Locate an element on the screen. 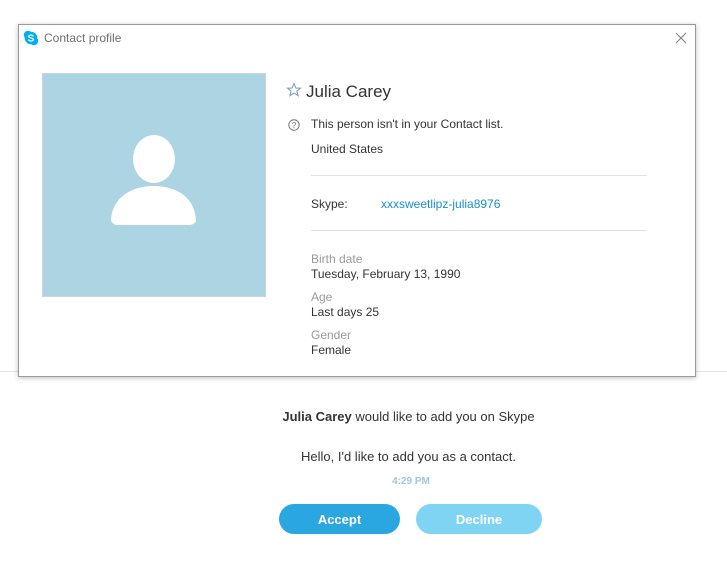  dialog-title: Contact profile is located at coordinates (83, 38).